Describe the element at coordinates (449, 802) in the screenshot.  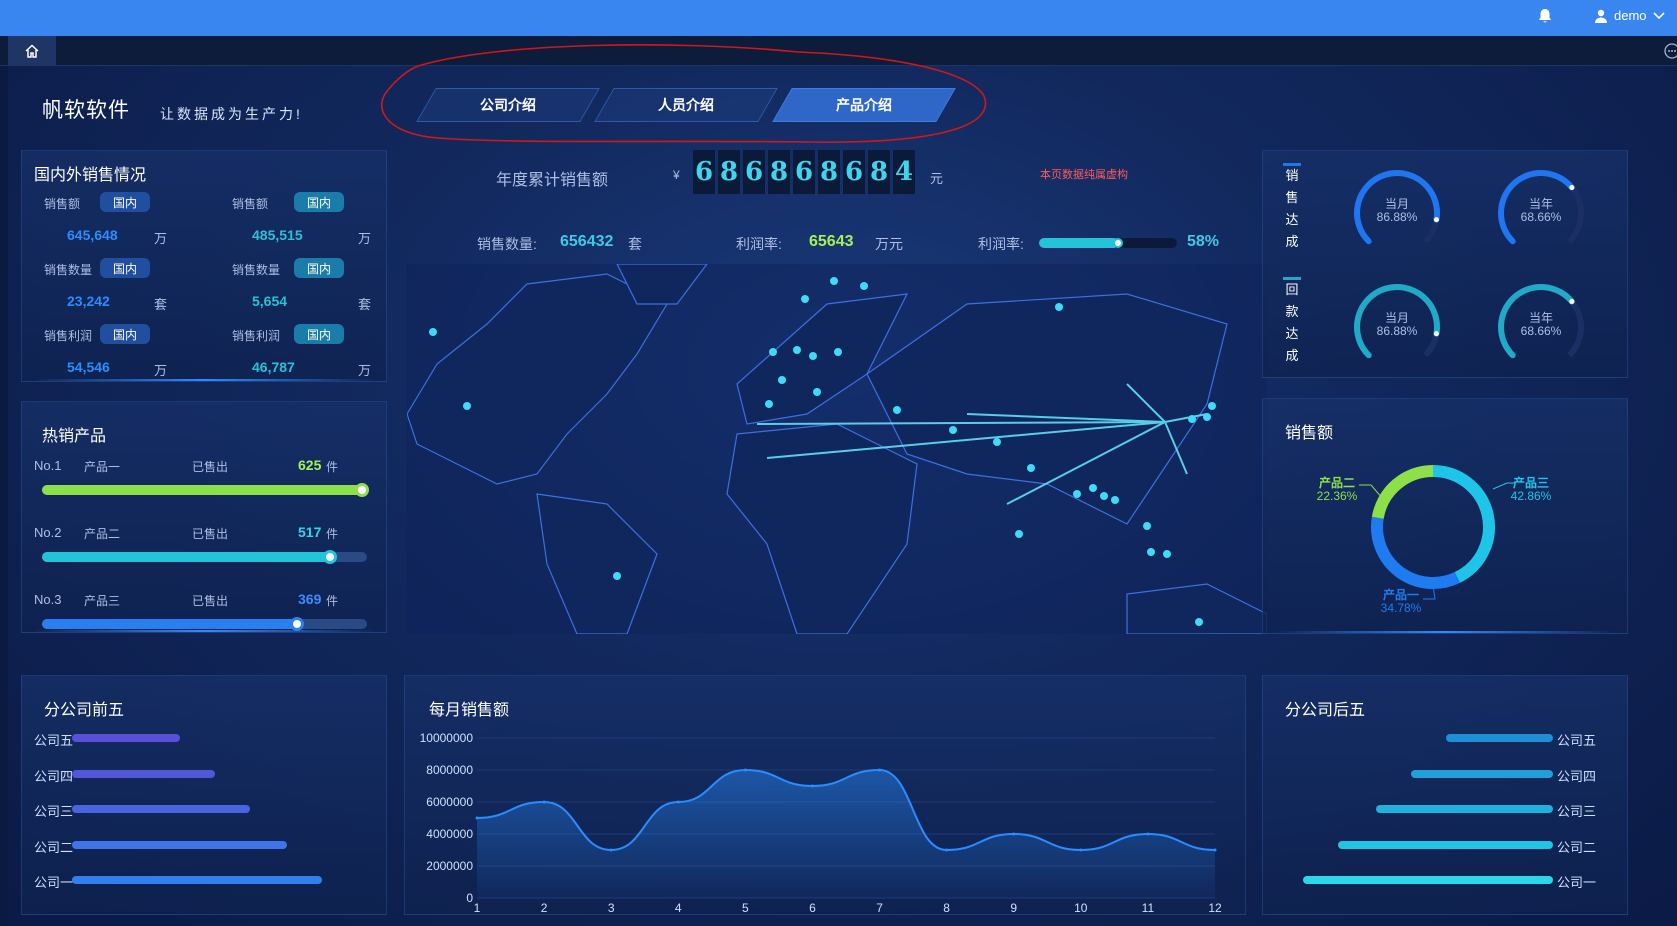
I see `y-tick-label: 6000000` at that location.